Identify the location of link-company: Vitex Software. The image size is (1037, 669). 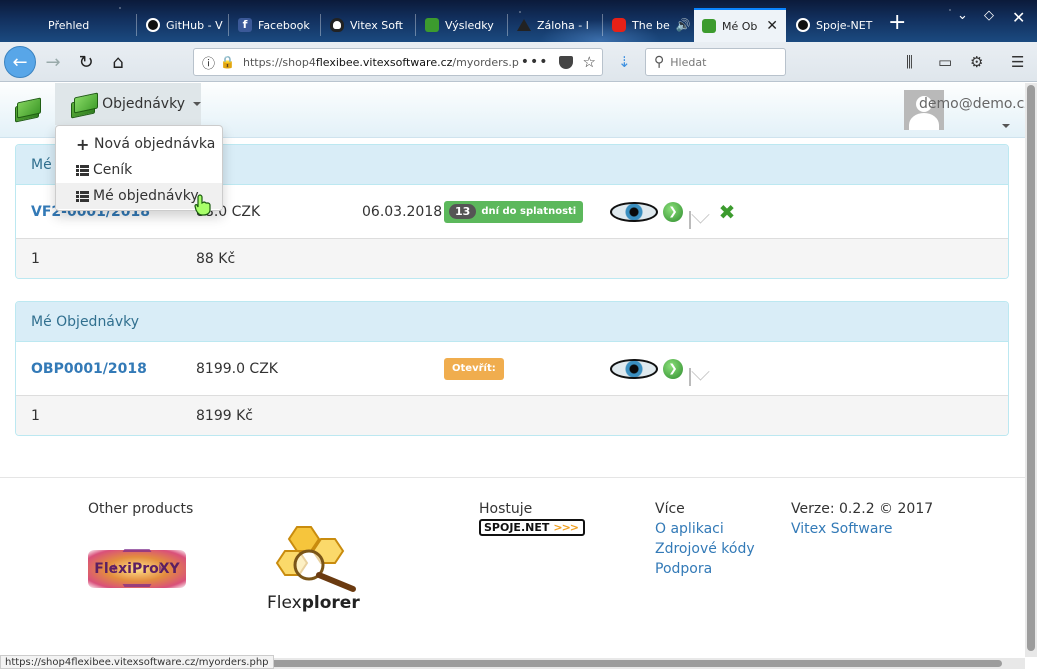
(841, 529).